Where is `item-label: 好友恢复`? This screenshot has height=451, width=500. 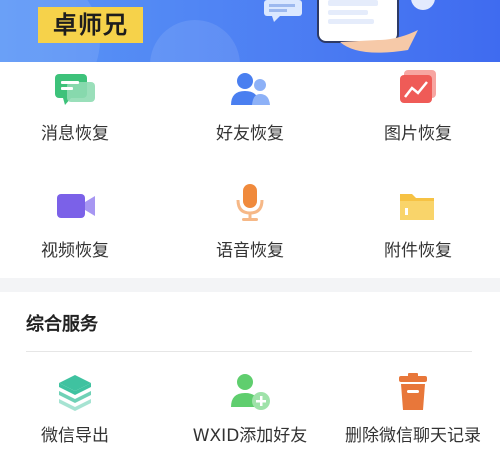
item-label: 好友恢复 is located at coordinates (250, 134).